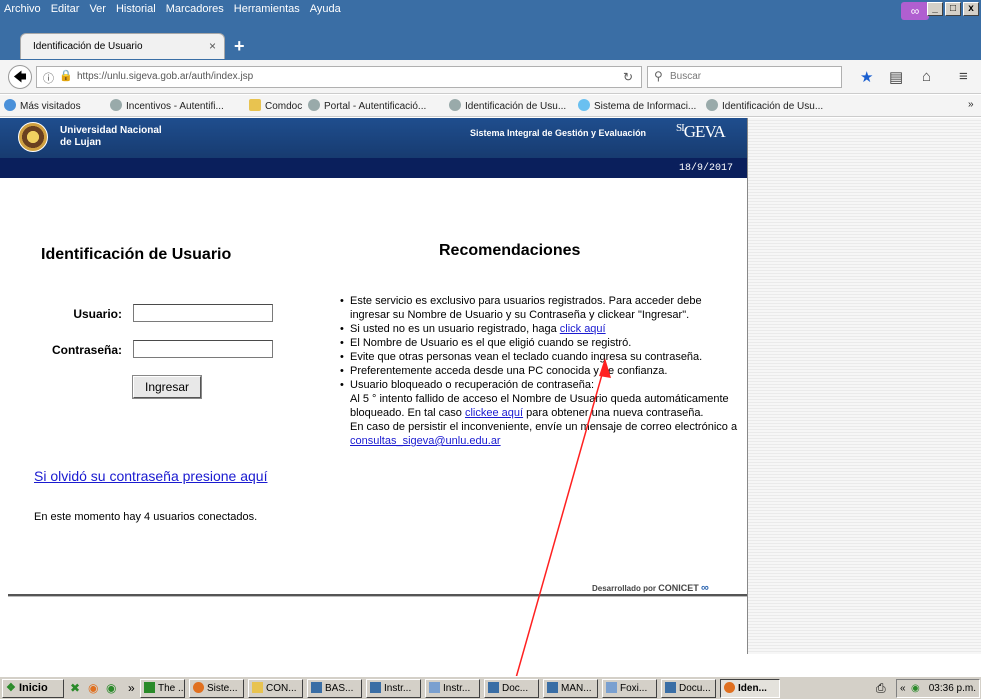  I want to click on maximize-button: □, so click(953, 9).